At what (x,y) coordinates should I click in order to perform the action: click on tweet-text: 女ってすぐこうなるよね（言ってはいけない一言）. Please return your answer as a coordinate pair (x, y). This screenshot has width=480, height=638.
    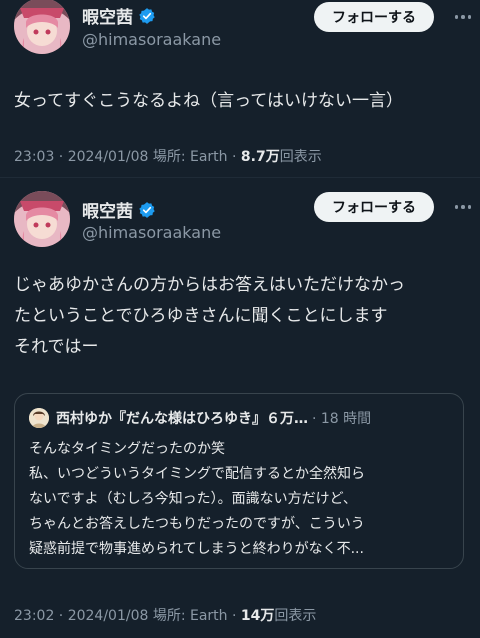
    Looking at the image, I should click on (208, 101).